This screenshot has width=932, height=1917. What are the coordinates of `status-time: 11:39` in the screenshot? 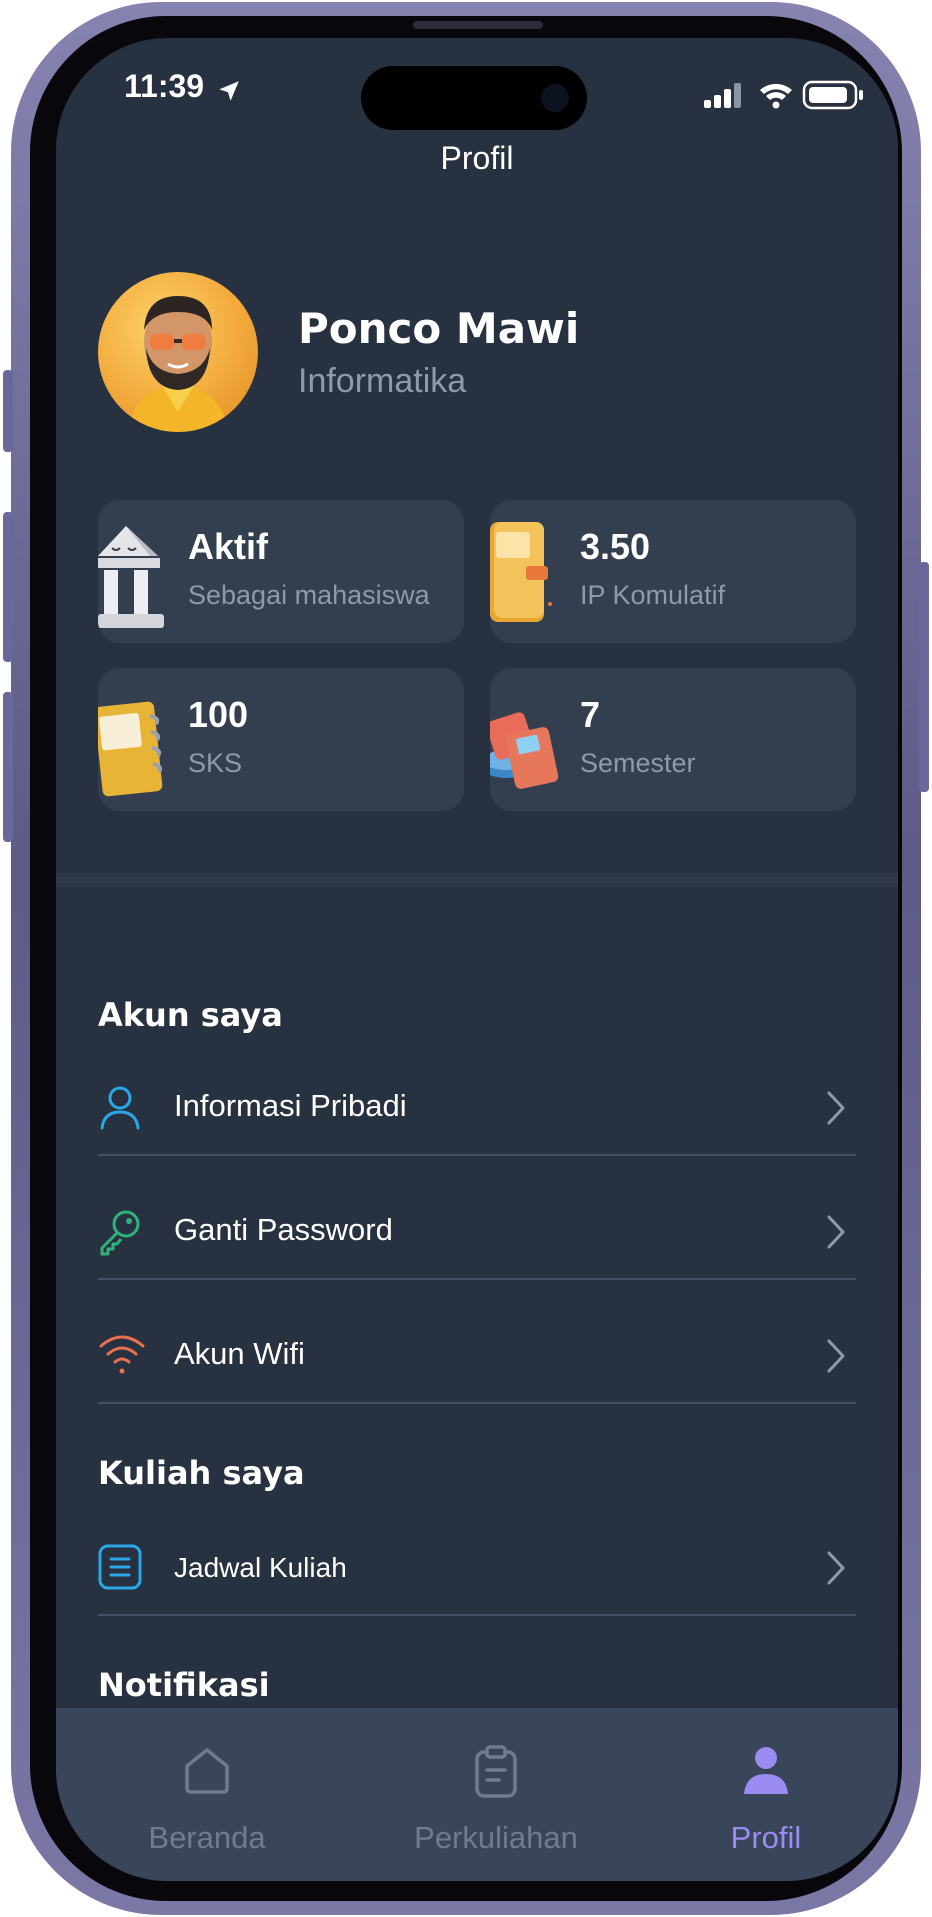 It's located at (164, 86).